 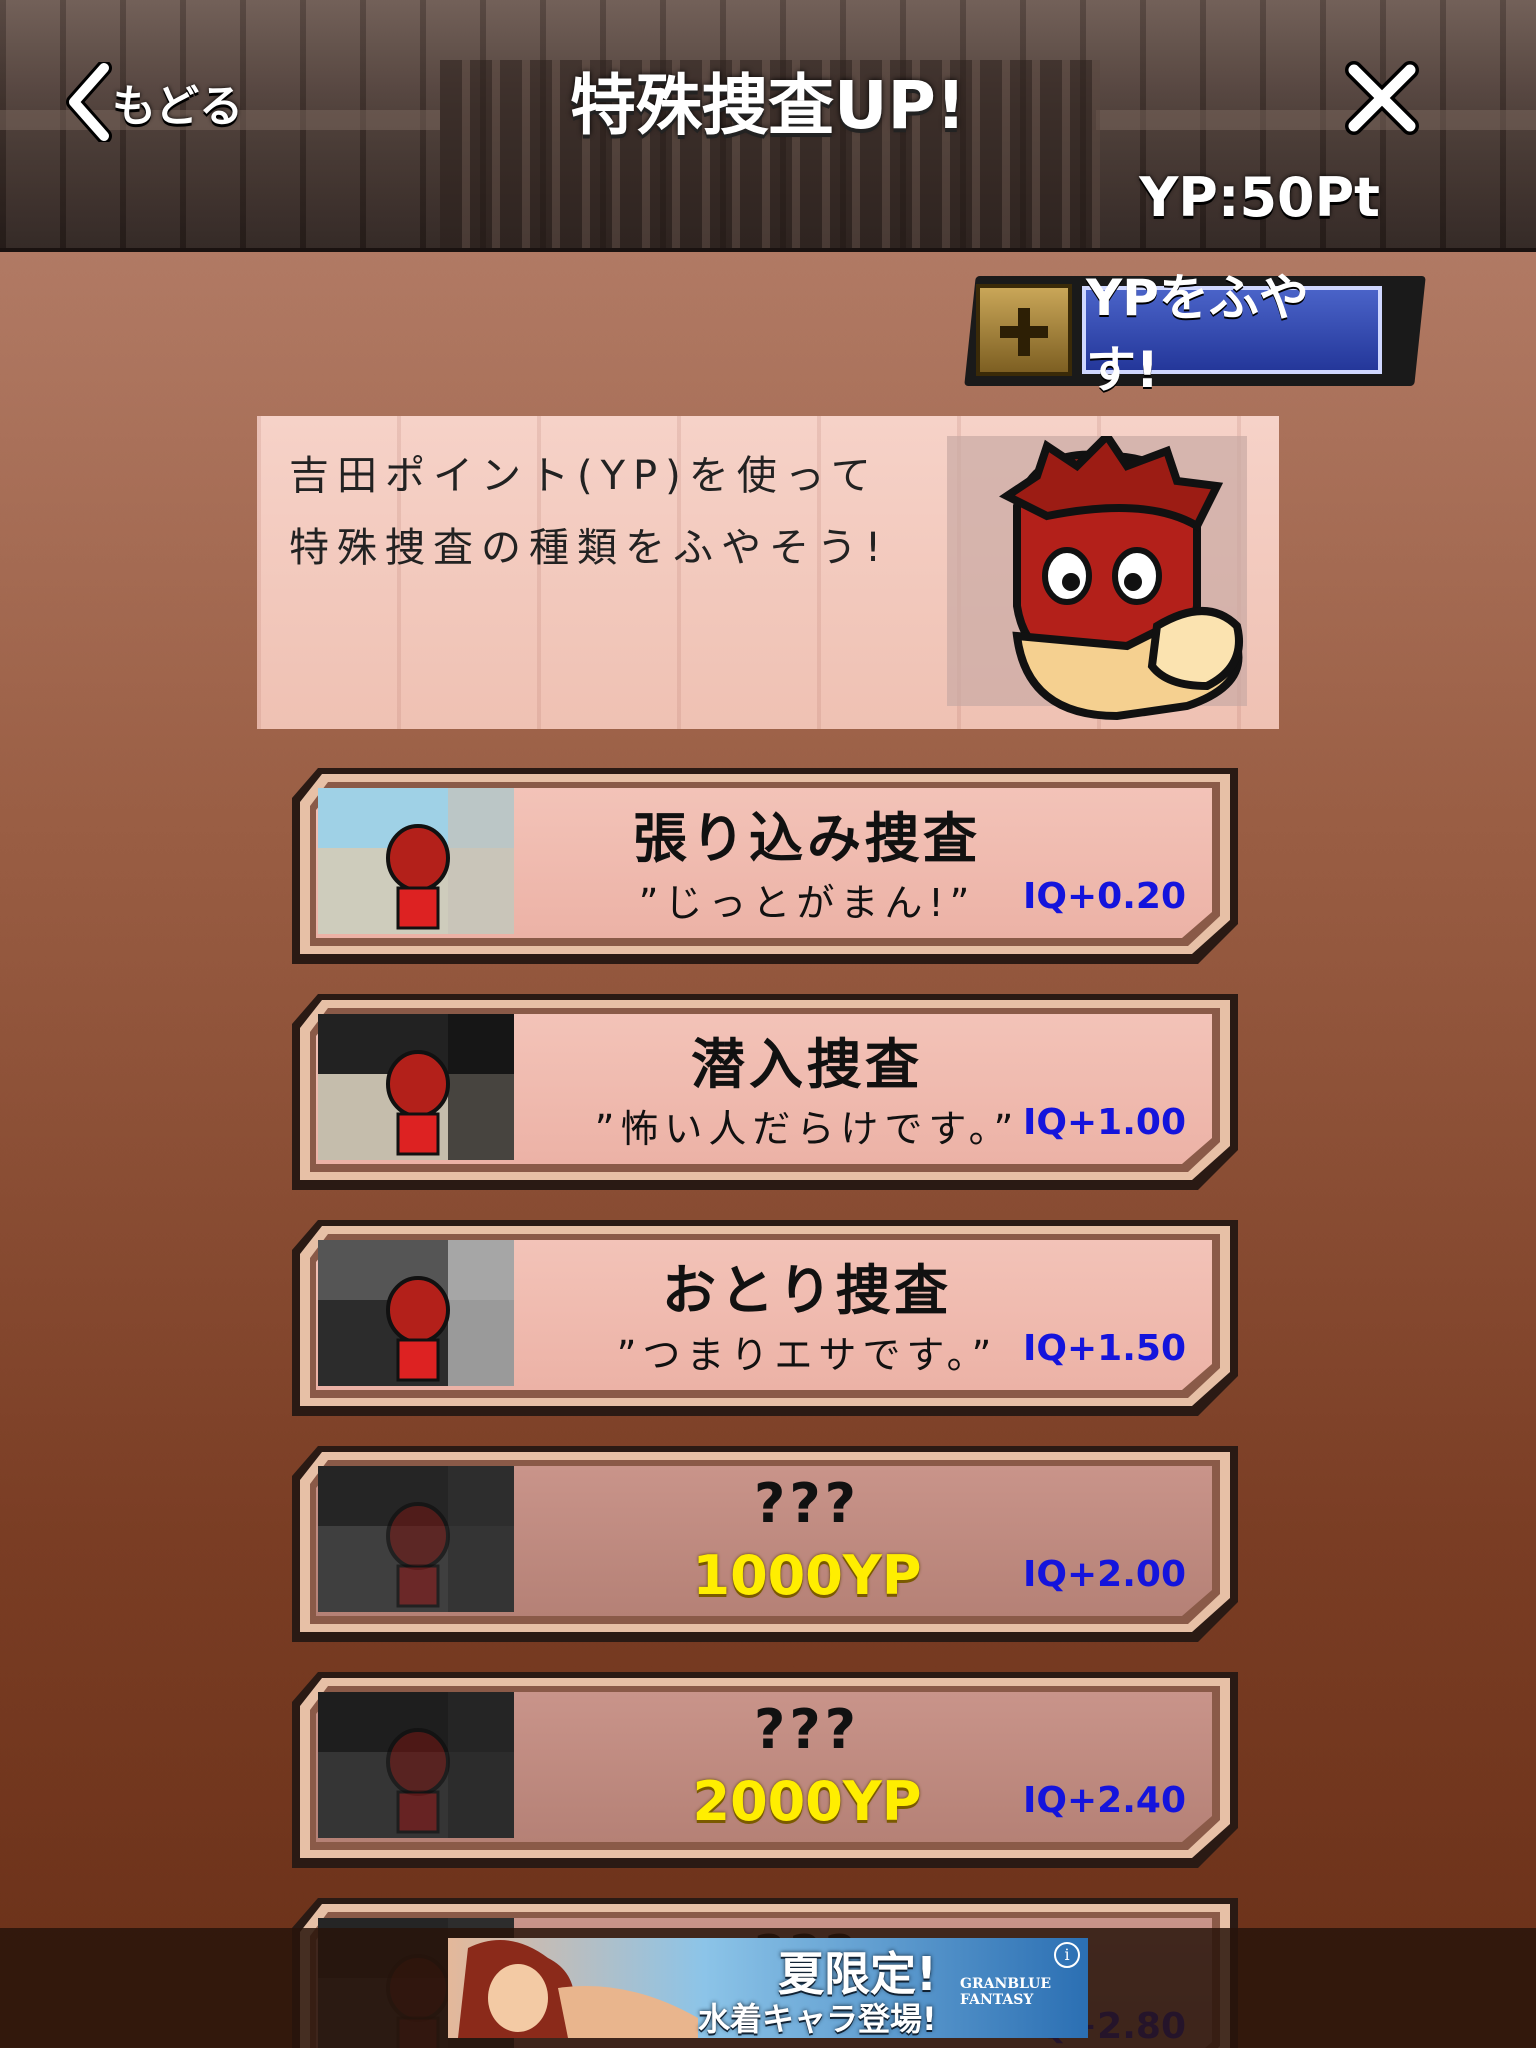 What do you see at coordinates (1232, 334) in the screenshot?
I see `increase-yp-label: YPをふやす!` at bounding box center [1232, 334].